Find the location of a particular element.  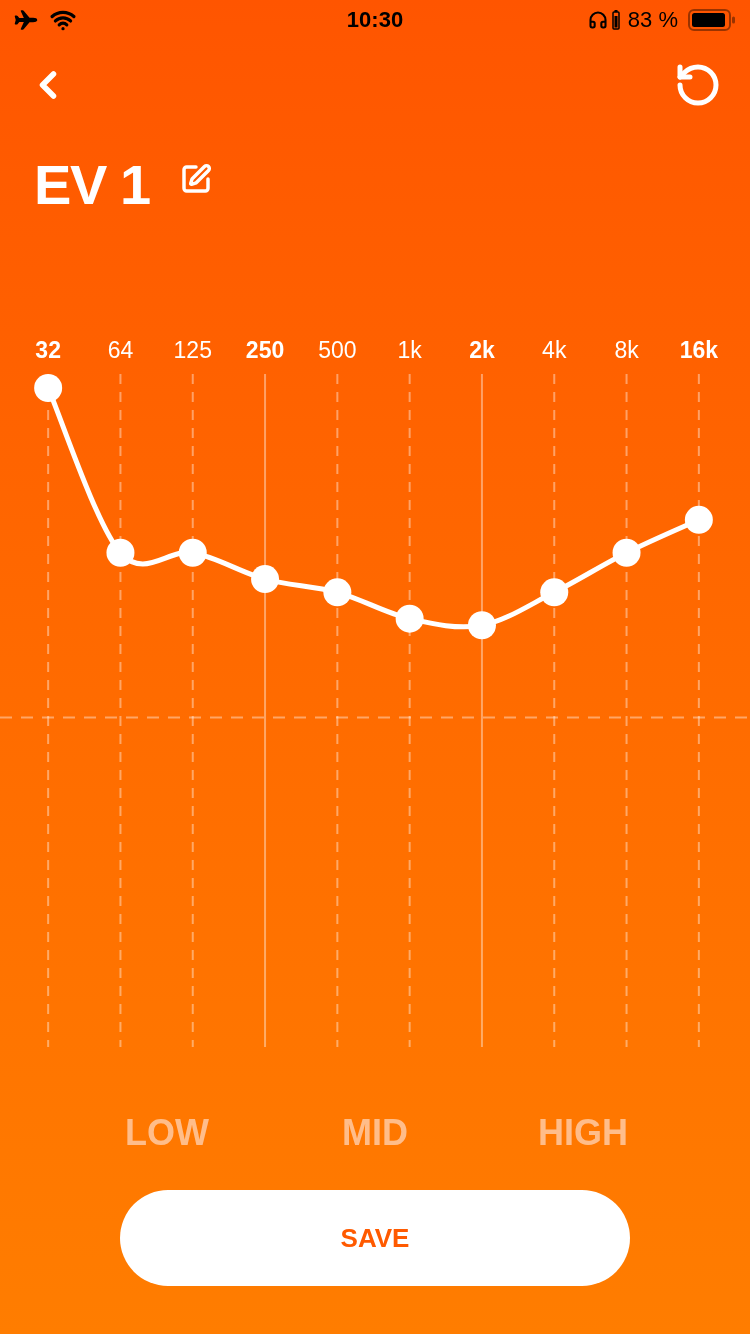

frequency-label: 8k is located at coordinates (626, 350).